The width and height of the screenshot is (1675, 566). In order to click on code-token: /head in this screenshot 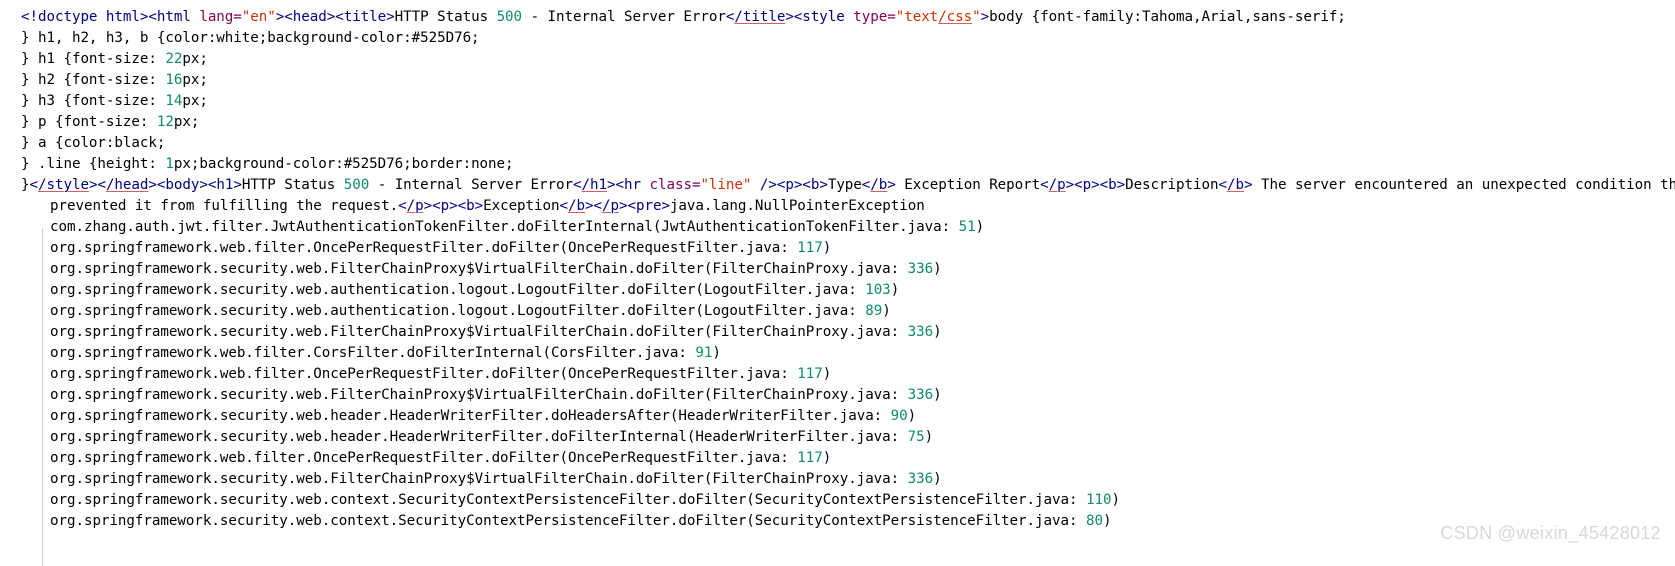, I will do `click(127, 185)`.